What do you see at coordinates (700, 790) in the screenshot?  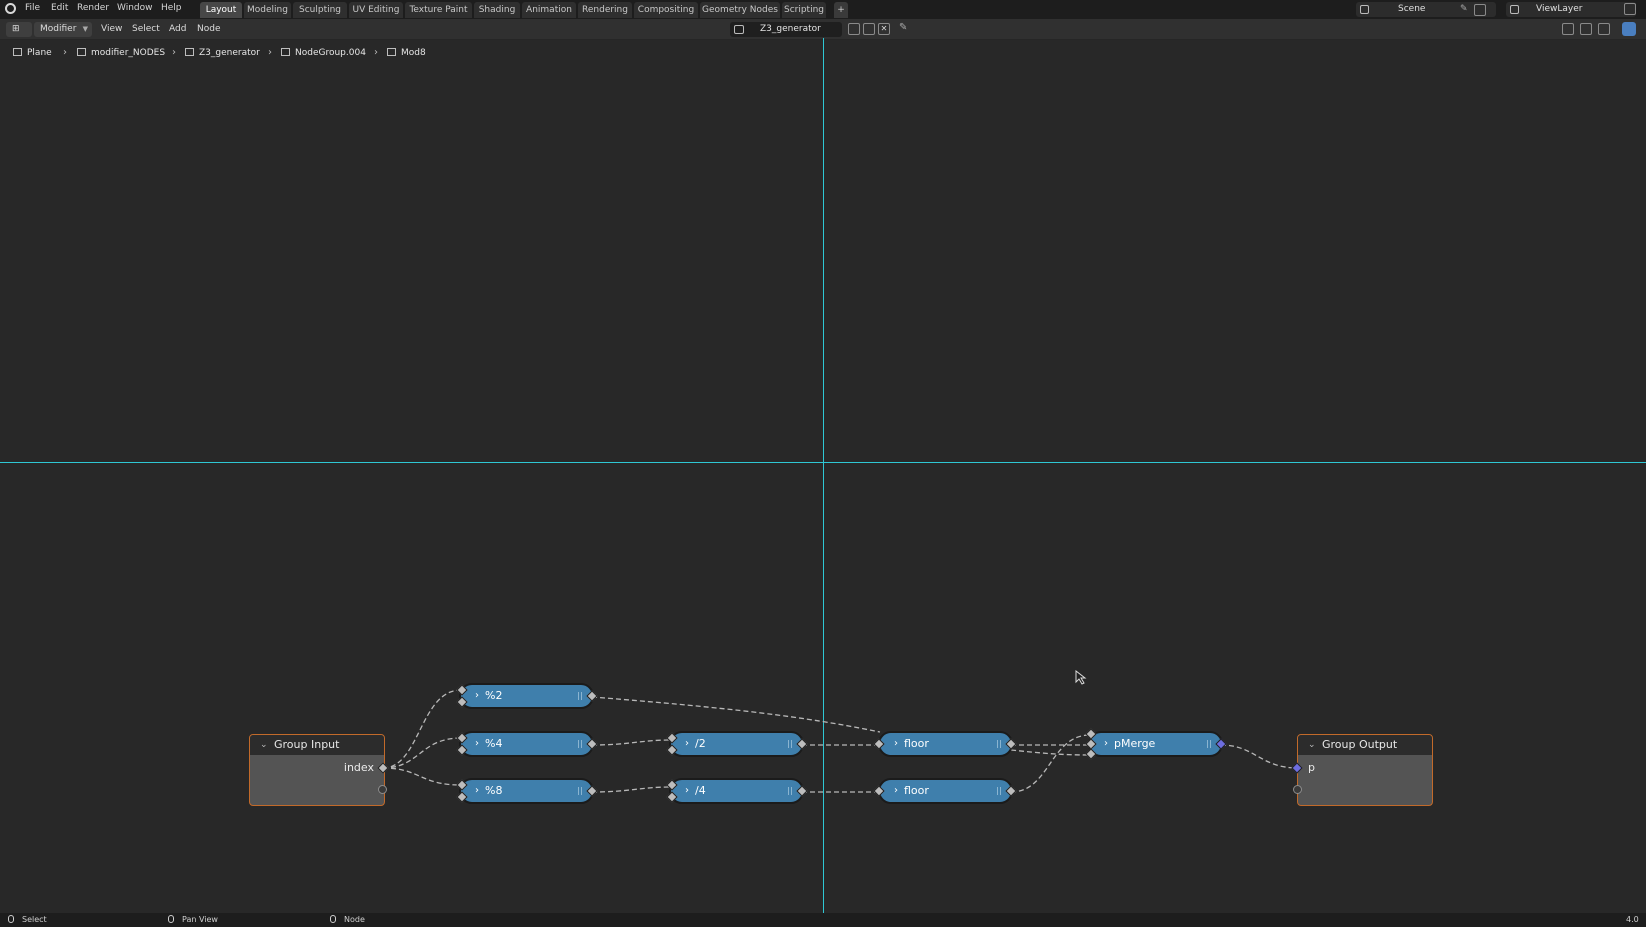 I see `node-label: /4` at bounding box center [700, 790].